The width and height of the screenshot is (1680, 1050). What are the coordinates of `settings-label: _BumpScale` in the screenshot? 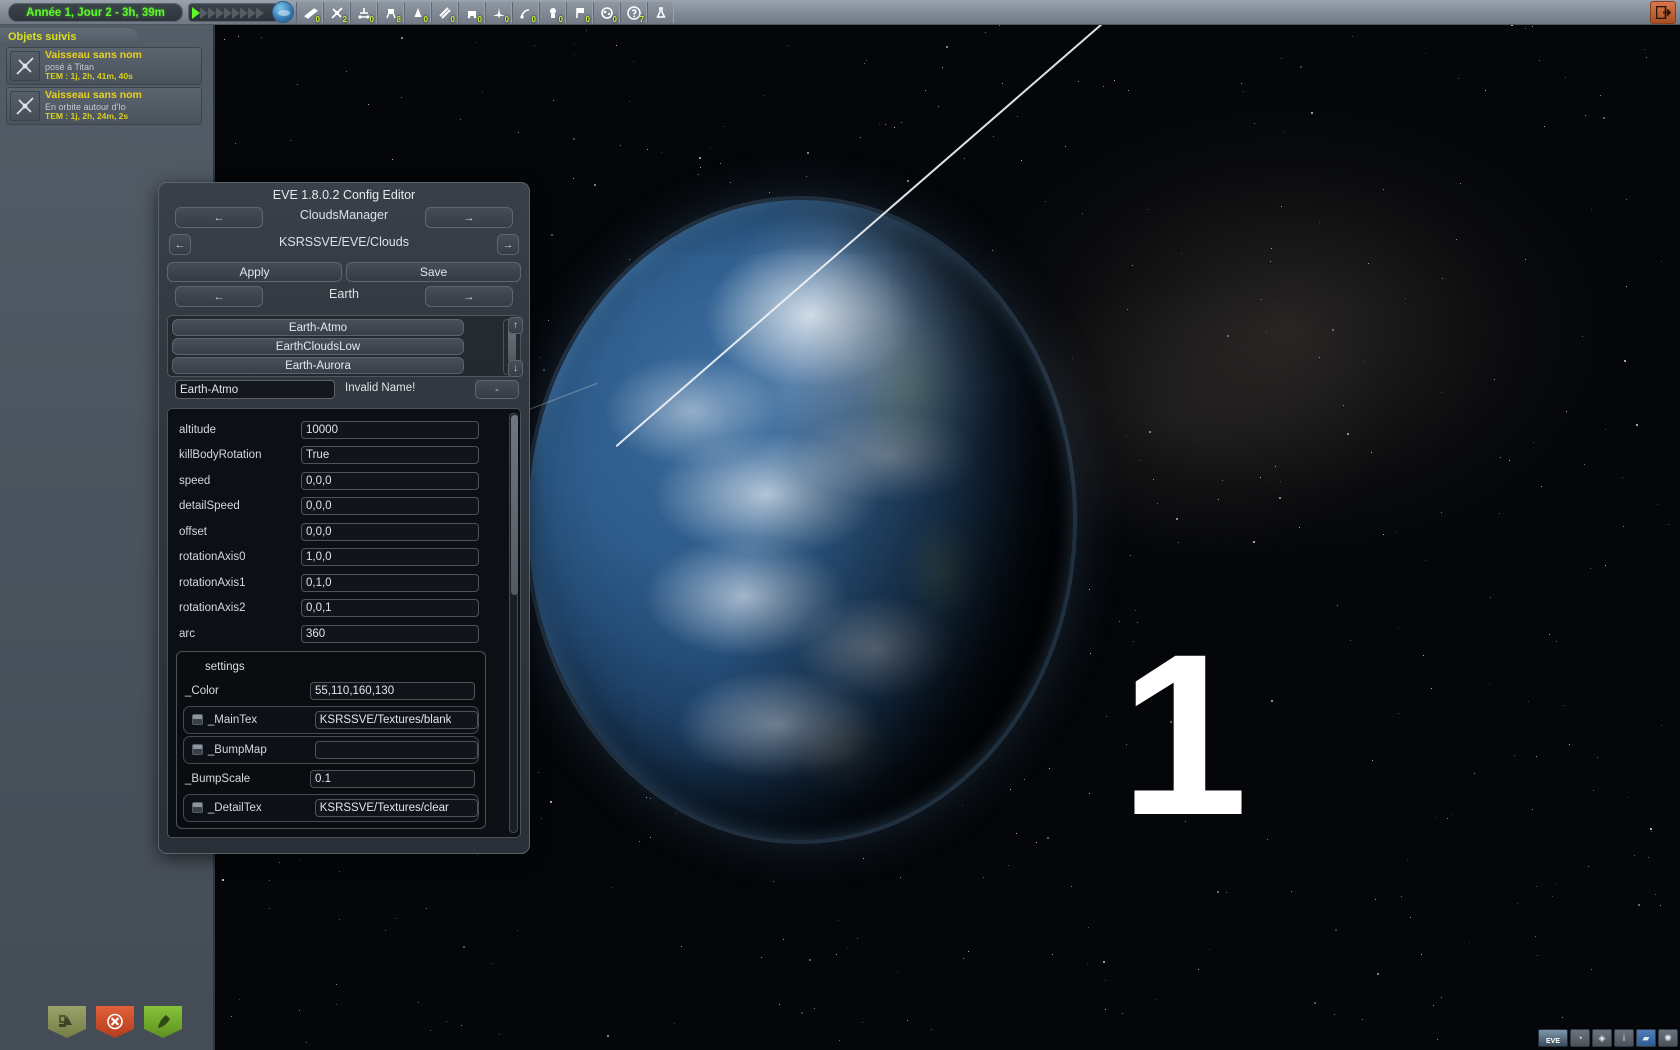 It's located at (218, 778).